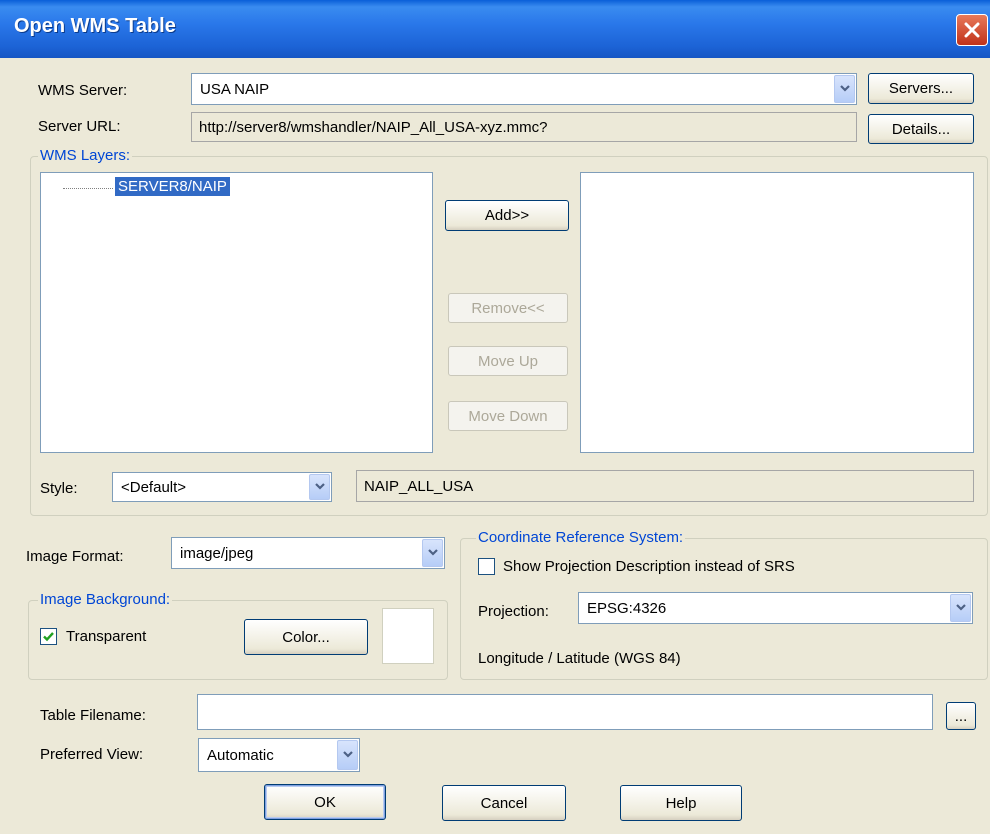 Image resolution: width=990 pixels, height=834 pixels. Describe the element at coordinates (486, 566) in the screenshot. I see `show-projection-checkbox` at that location.